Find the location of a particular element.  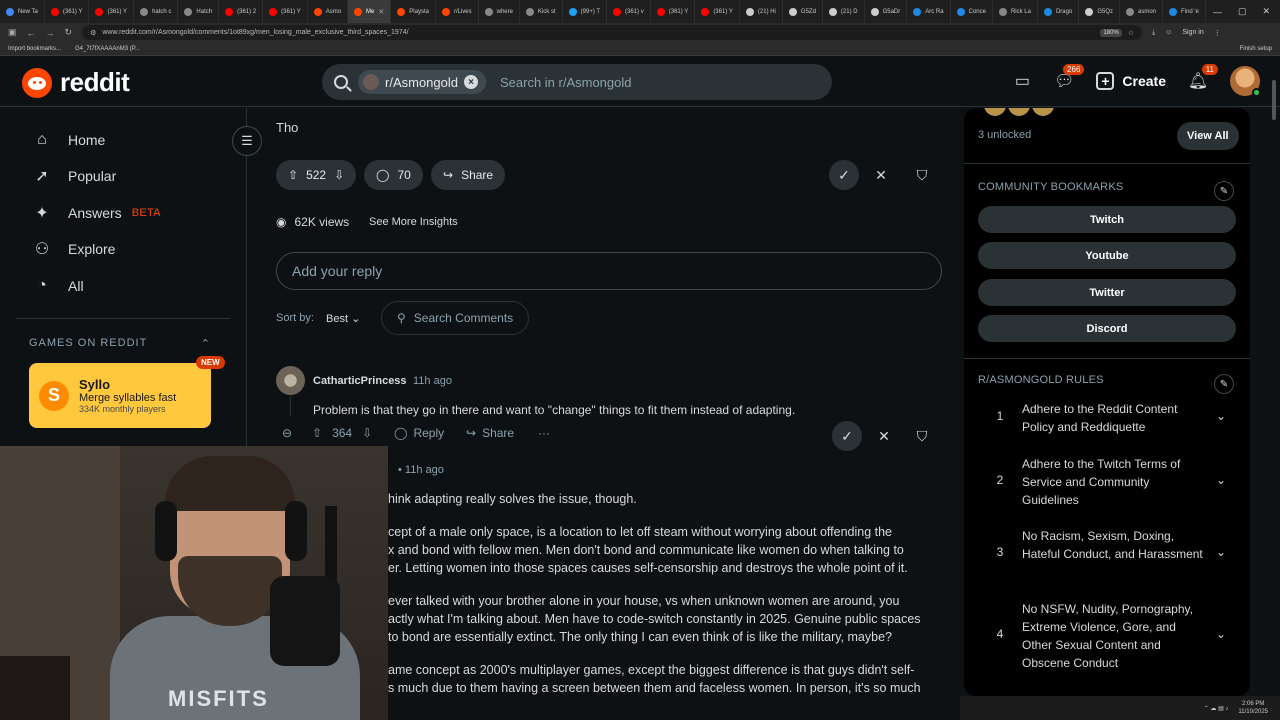

browser-tab: G5aDr is located at coordinates (886, 11).